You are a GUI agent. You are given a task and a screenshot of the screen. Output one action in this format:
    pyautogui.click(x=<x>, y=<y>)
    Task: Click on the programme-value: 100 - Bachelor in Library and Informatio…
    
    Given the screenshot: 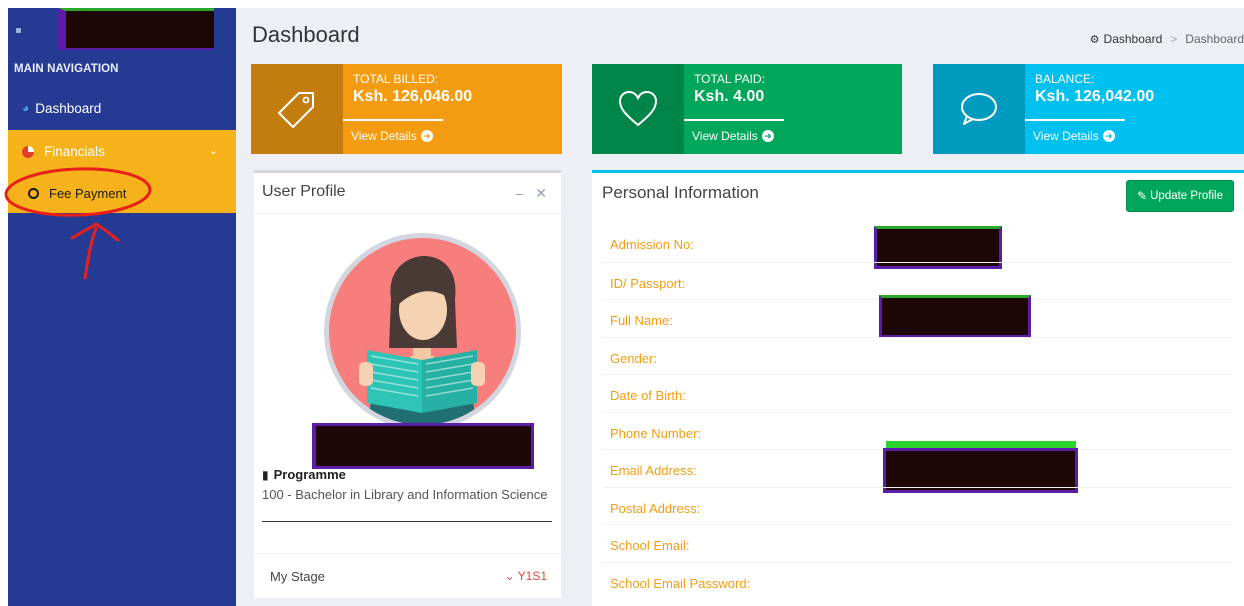 What is the action you would take?
    pyautogui.click(x=405, y=494)
    